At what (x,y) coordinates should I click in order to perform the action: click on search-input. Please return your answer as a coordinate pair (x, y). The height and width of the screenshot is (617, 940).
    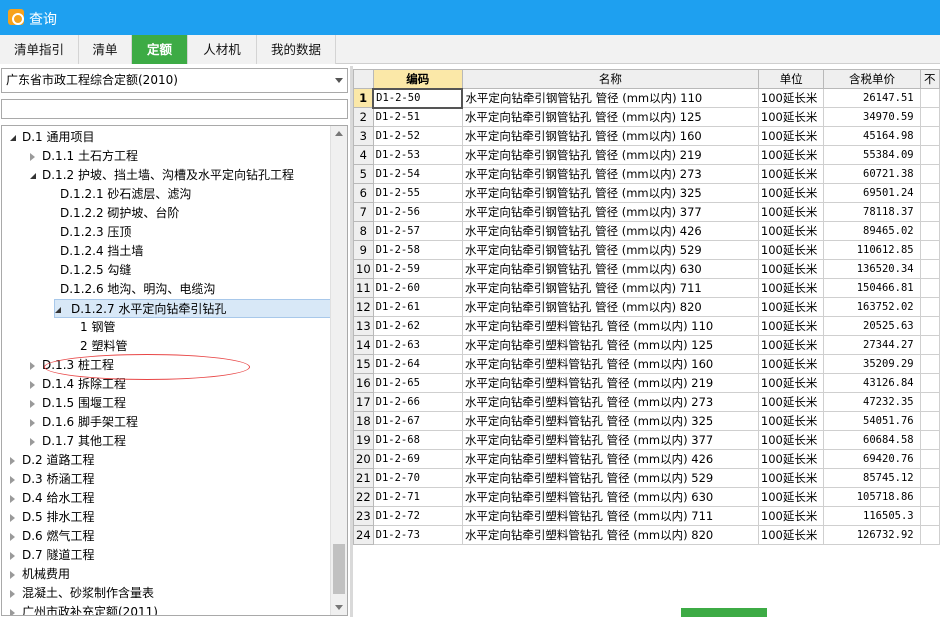
    Looking at the image, I should click on (174, 109).